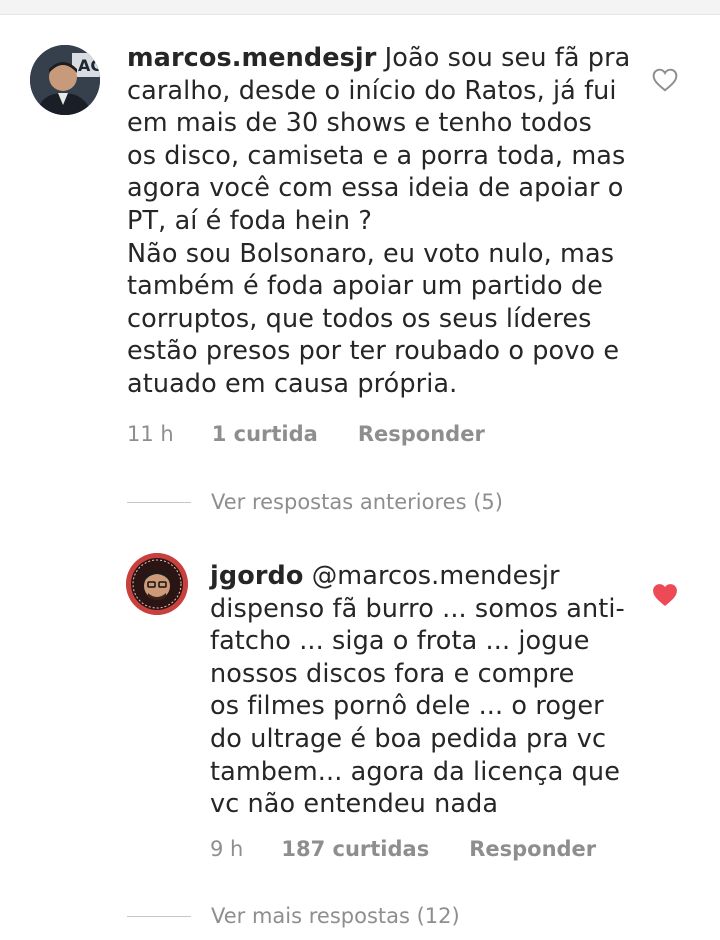 The height and width of the screenshot is (940, 720). I want to click on avatar-jgordo, so click(157, 584).